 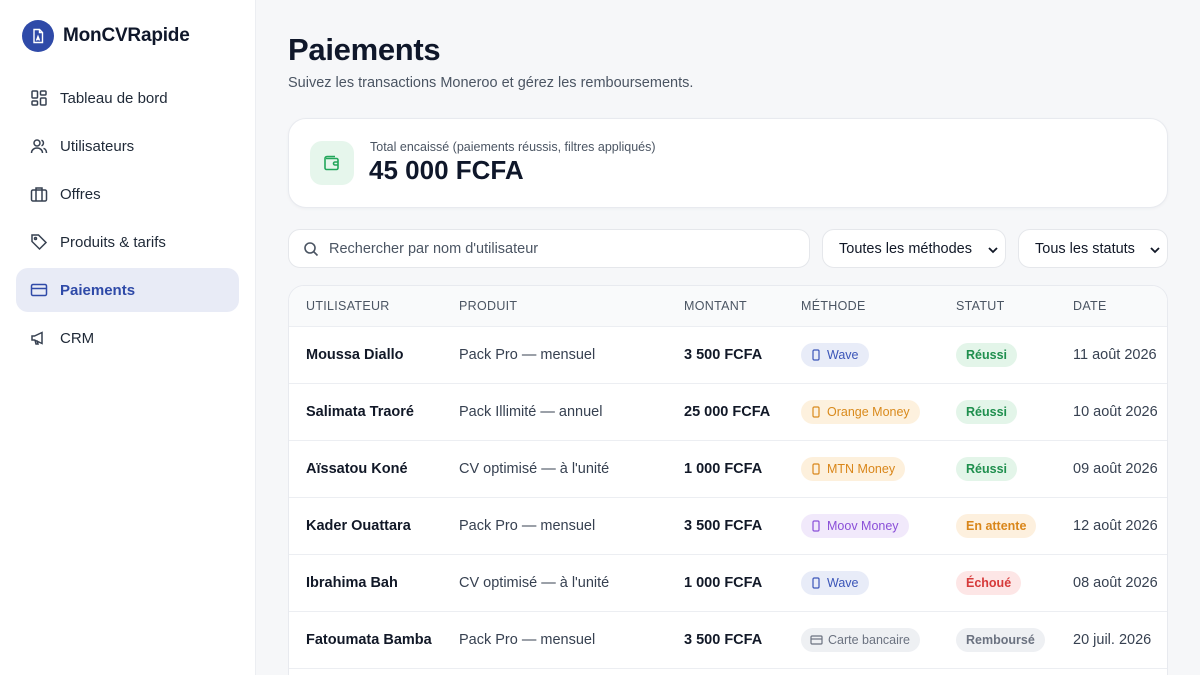 I want to click on sidebar-item-label: Tableau de bord, so click(x=114, y=98).